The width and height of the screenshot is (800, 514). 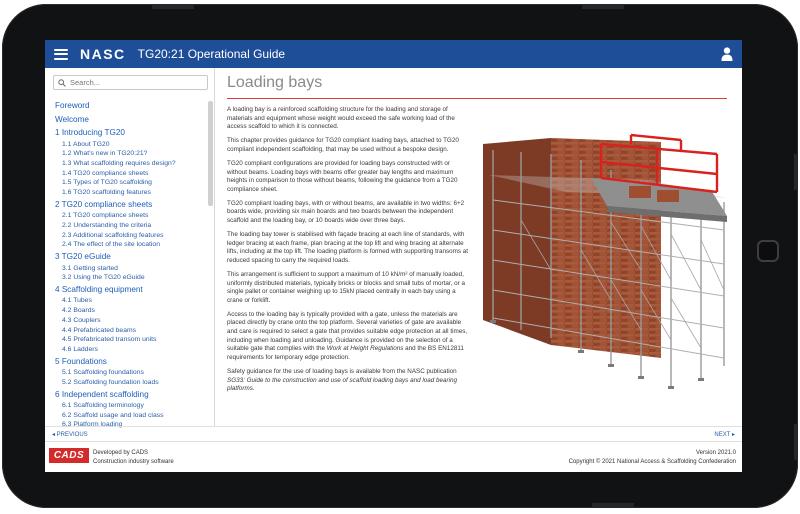 I want to click on toc-item: 4.1 Tubes, so click(x=129, y=301).